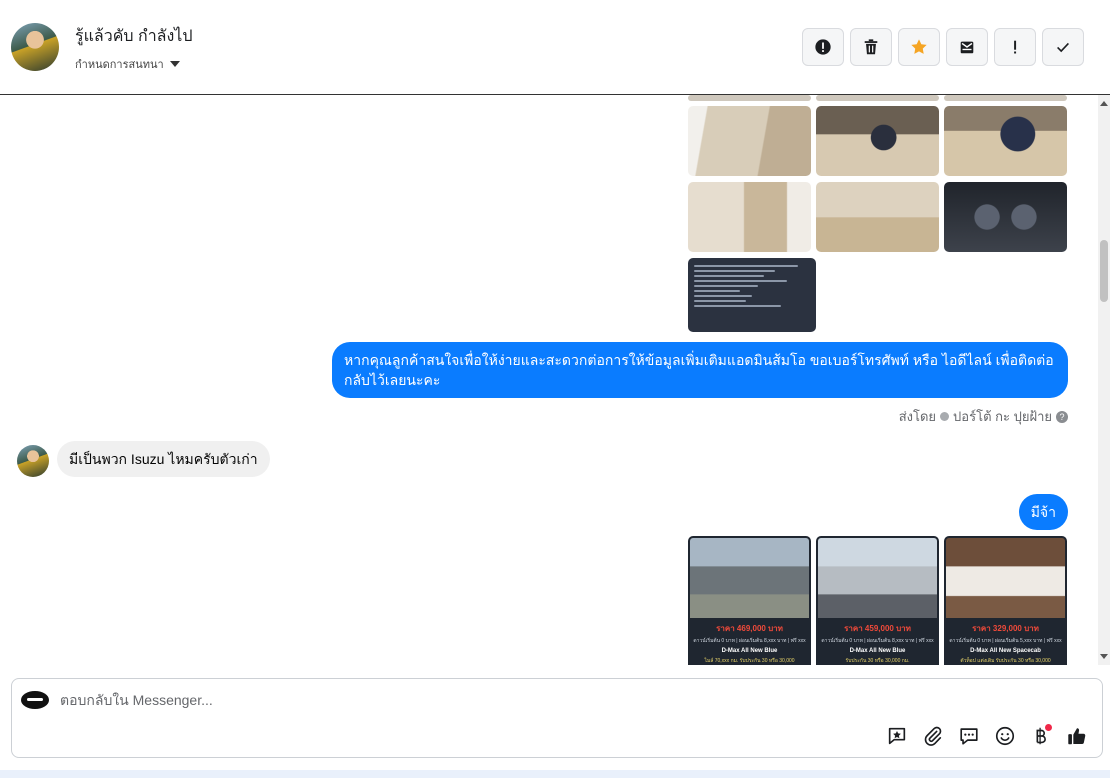  Describe the element at coordinates (877, 661) in the screenshot. I see `car-note: รับประกัน 30 หรือ 30,000 กม.` at that location.